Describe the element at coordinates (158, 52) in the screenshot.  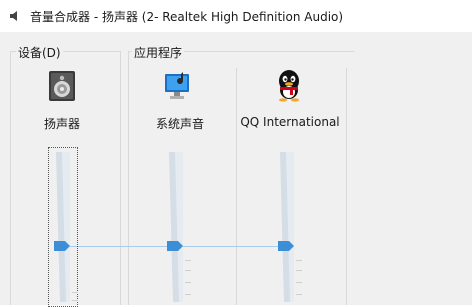
I see `apps-group-label: 应用程序` at that location.